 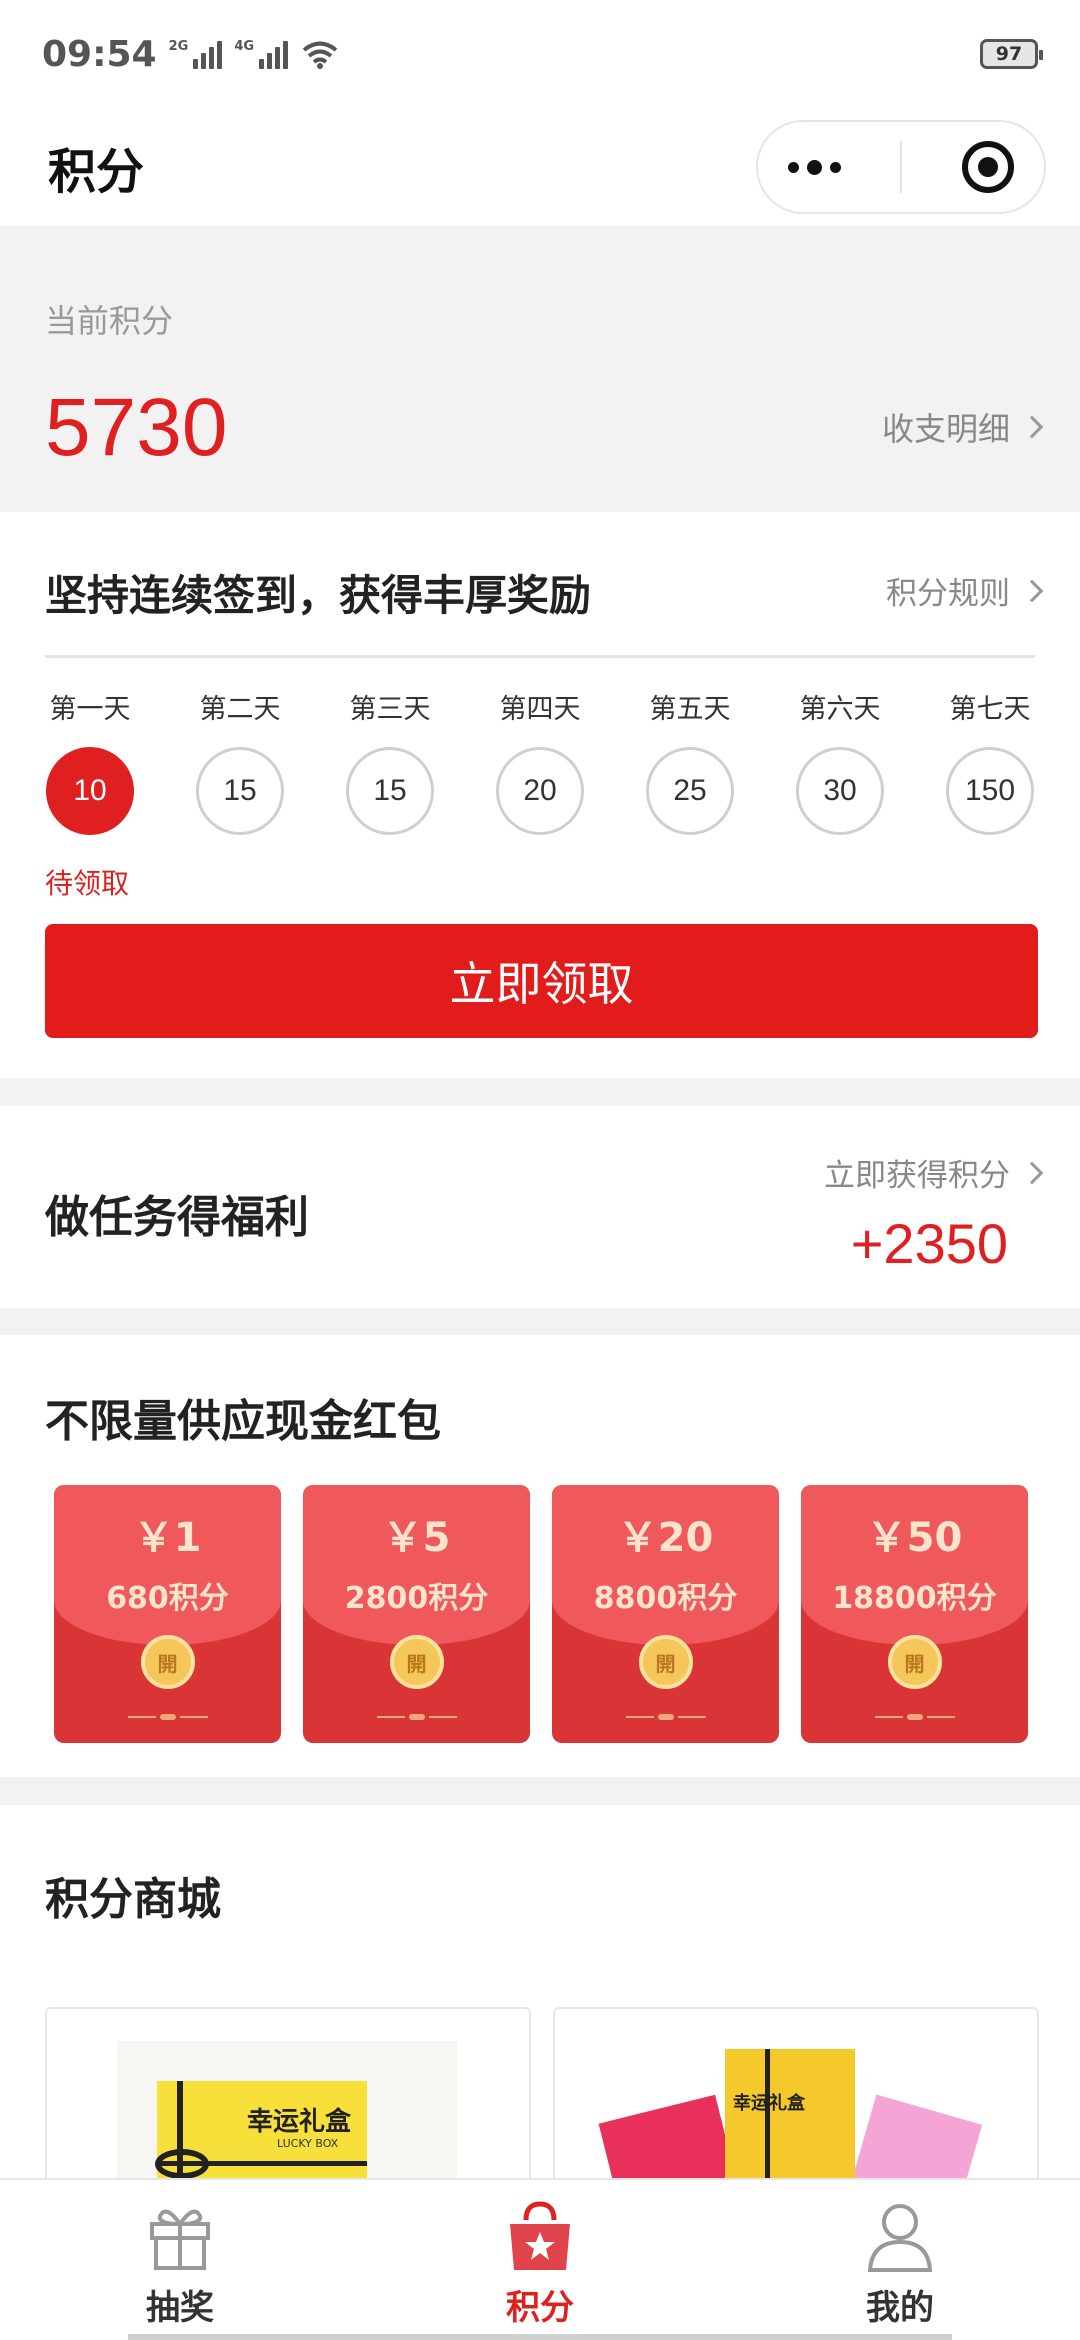 I want to click on tab-points: 积分, so click(x=540, y=2260).